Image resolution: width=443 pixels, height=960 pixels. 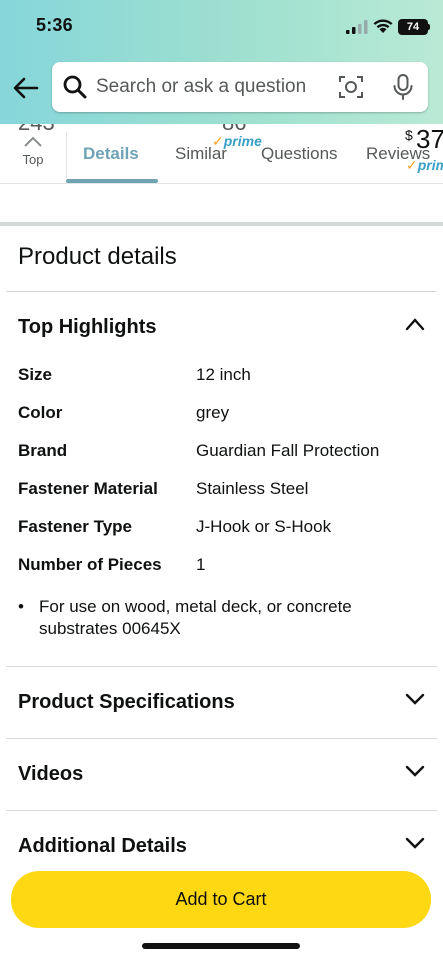 What do you see at coordinates (35, 374) in the screenshot?
I see `spec-key: Size` at bounding box center [35, 374].